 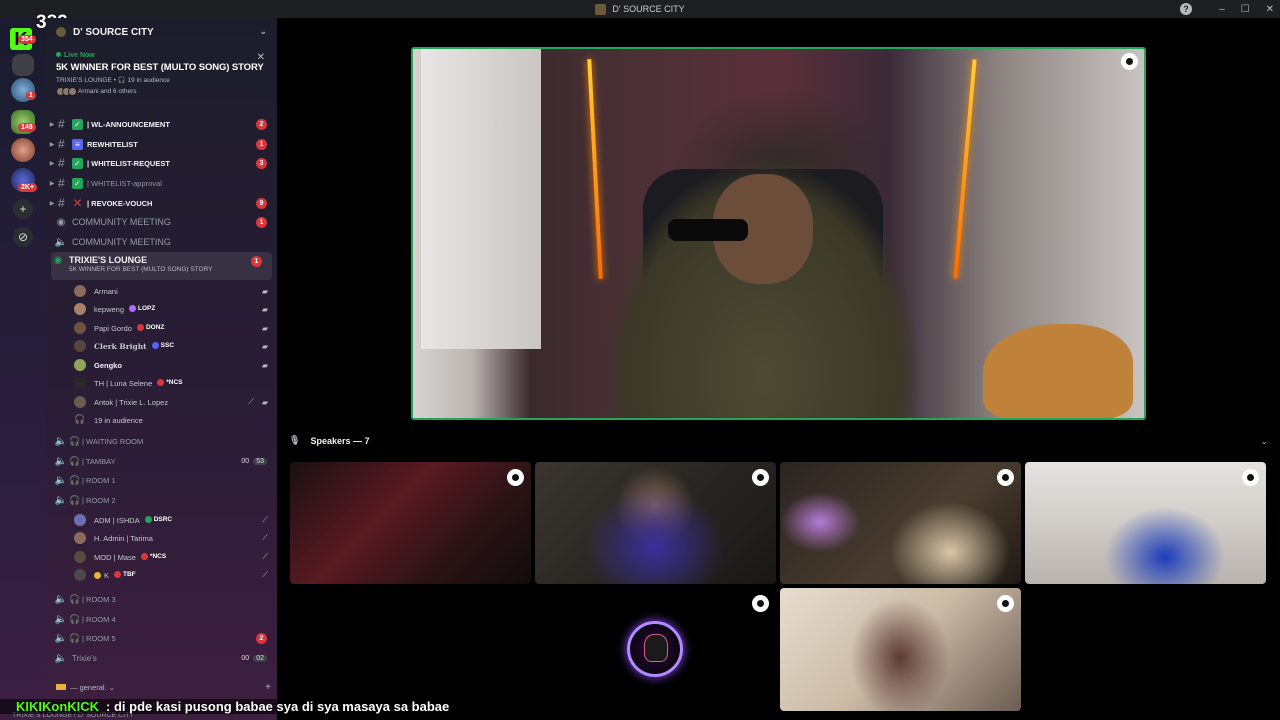 What do you see at coordinates (161, 144) in the screenshot?
I see `channel-rewhitelist: ▶ # ≡ REWHITELIST 1` at bounding box center [161, 144].